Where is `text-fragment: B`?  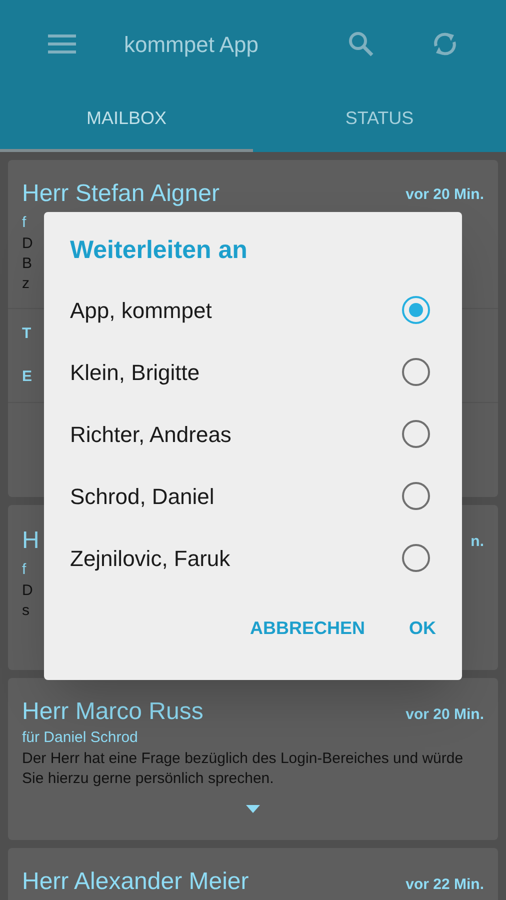
text-fragment: B is located at coordinates (27, 264).